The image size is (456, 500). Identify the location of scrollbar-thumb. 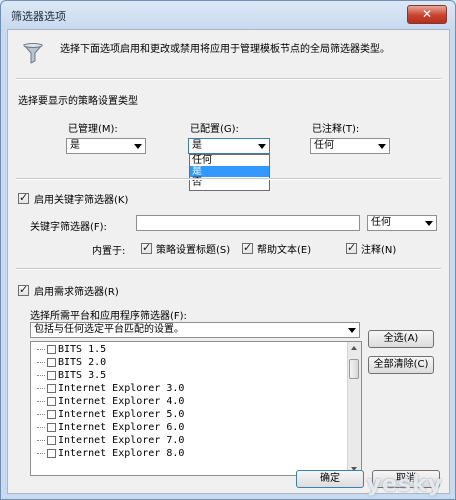
(354, 369).